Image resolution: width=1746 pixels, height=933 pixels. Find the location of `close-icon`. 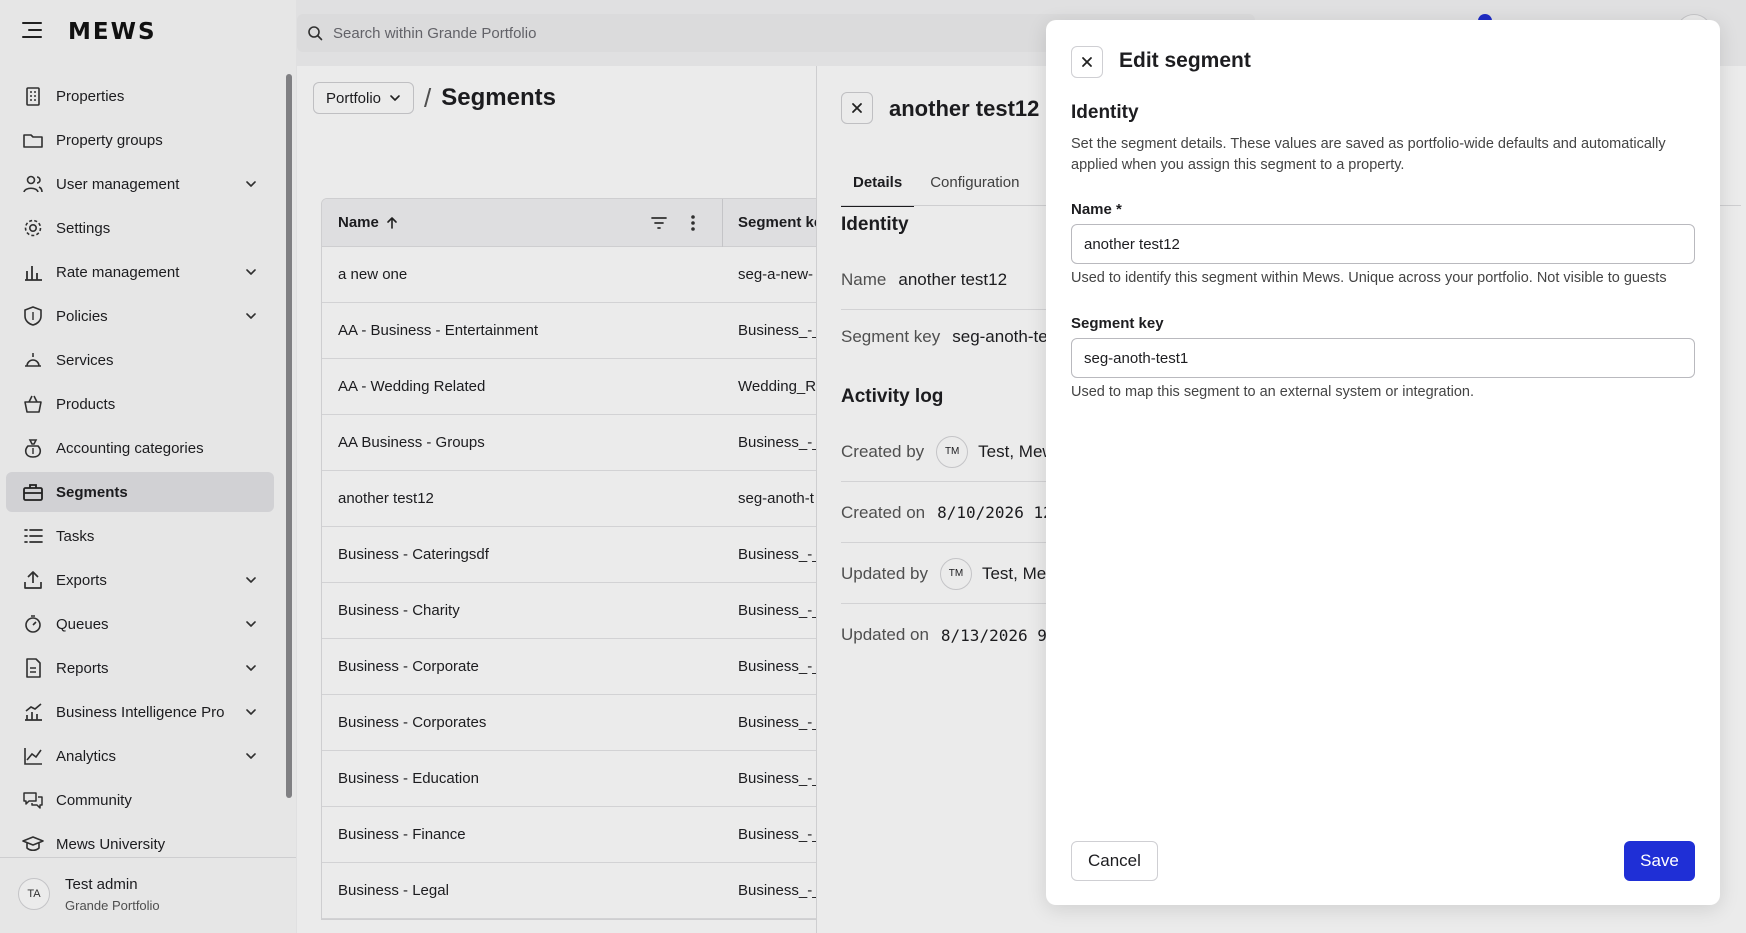

close-icon is located at coordinates (1087, 62).